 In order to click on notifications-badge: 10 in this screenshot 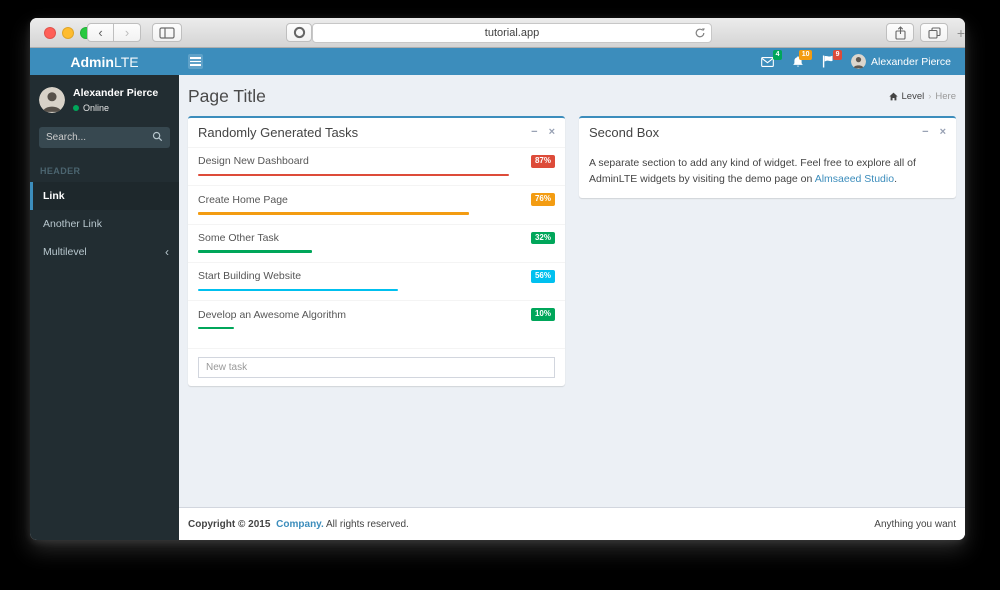, I will do `click(806, 55)`.